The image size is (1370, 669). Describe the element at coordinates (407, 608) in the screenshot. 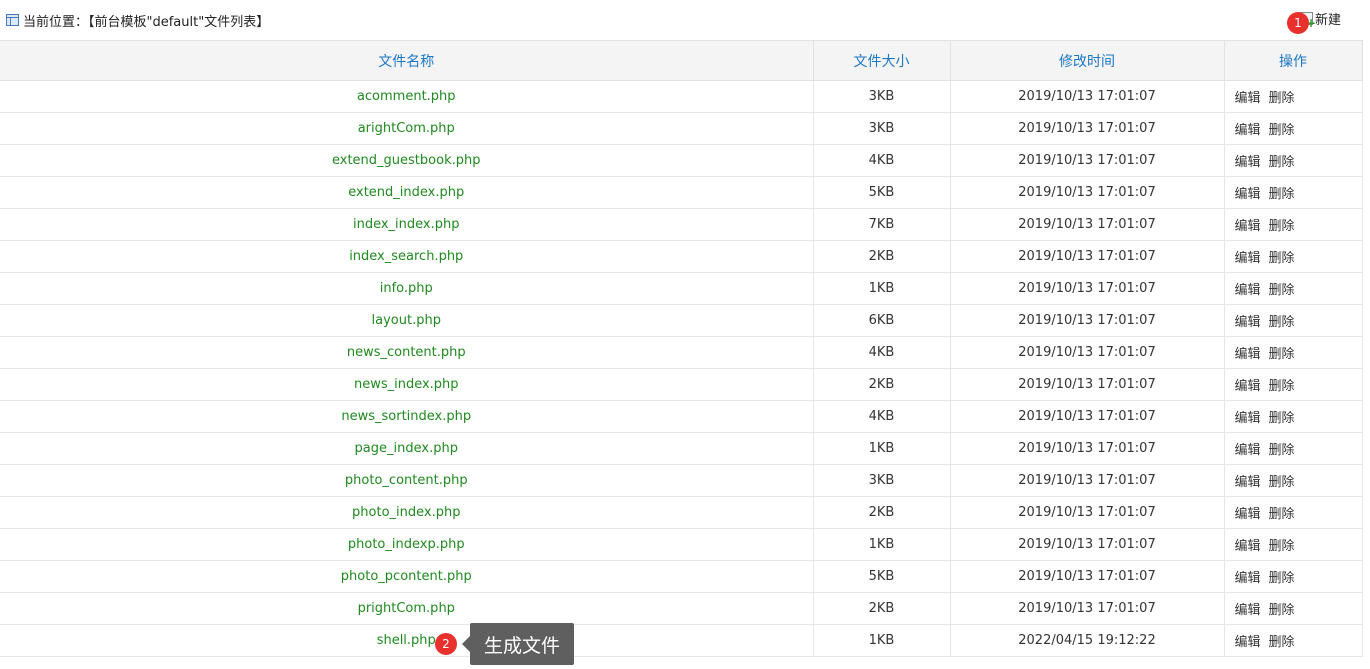

I see `file-name-cell: prightCom.php` at that location.